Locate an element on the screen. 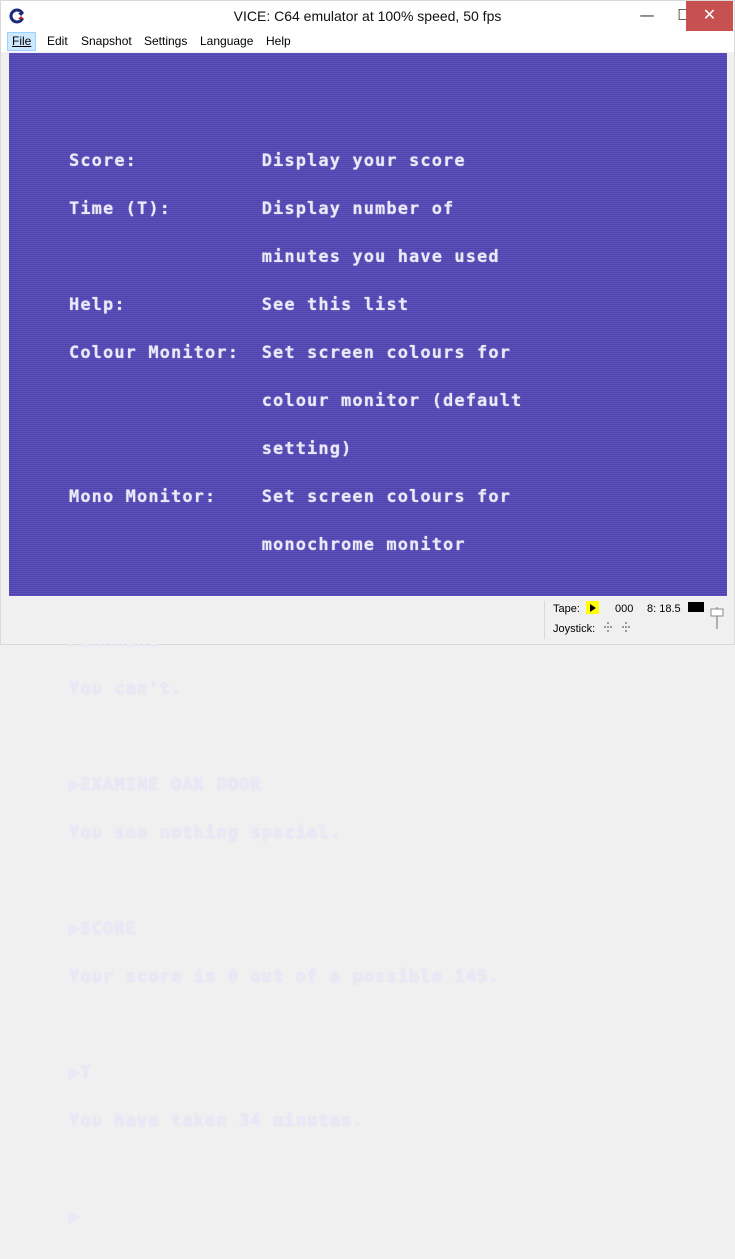 This screenshot has width=735, height=1259. screen-line: Help: See this list is located at coordinates (239, 305).